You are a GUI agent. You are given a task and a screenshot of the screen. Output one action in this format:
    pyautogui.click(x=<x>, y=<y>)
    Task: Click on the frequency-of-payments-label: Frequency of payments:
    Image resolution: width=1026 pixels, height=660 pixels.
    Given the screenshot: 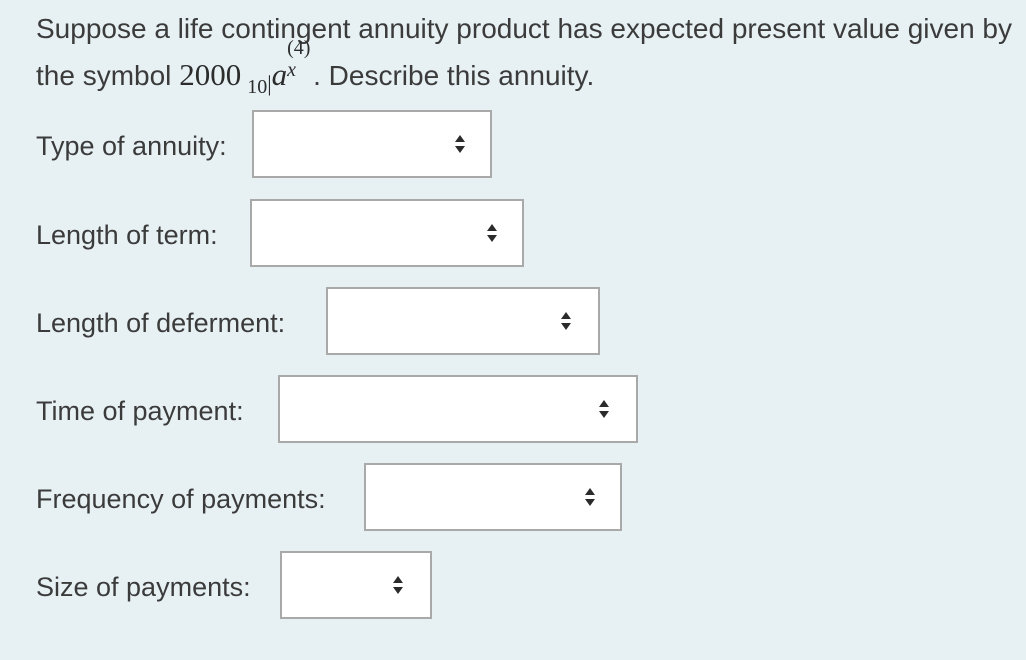 What is the action you would take?
    pyautogui.click(x=181, y=498)
    